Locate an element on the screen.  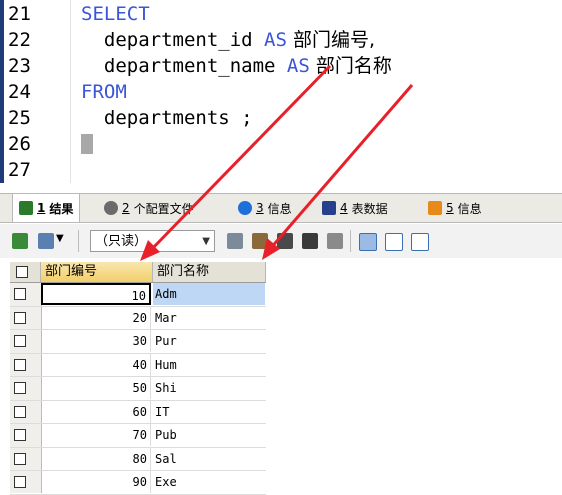
text-mode-icon is located at coordinates (420, 242).